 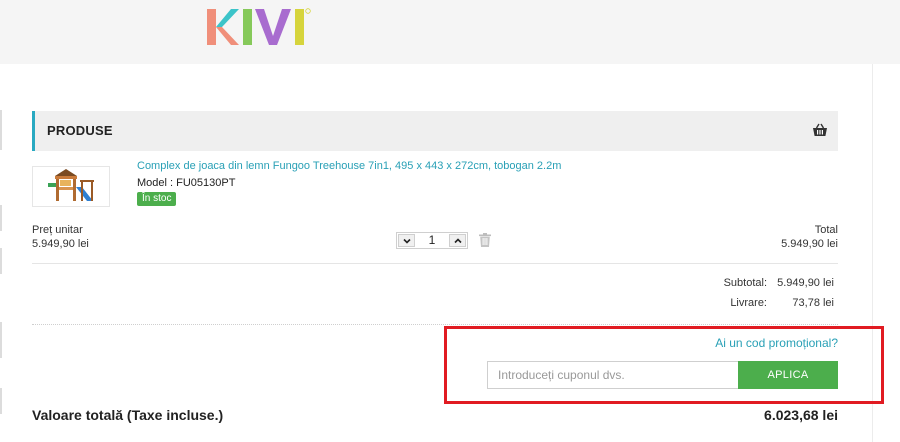 I want to click on decrease-quantity-button, so click(x=406, y=240).